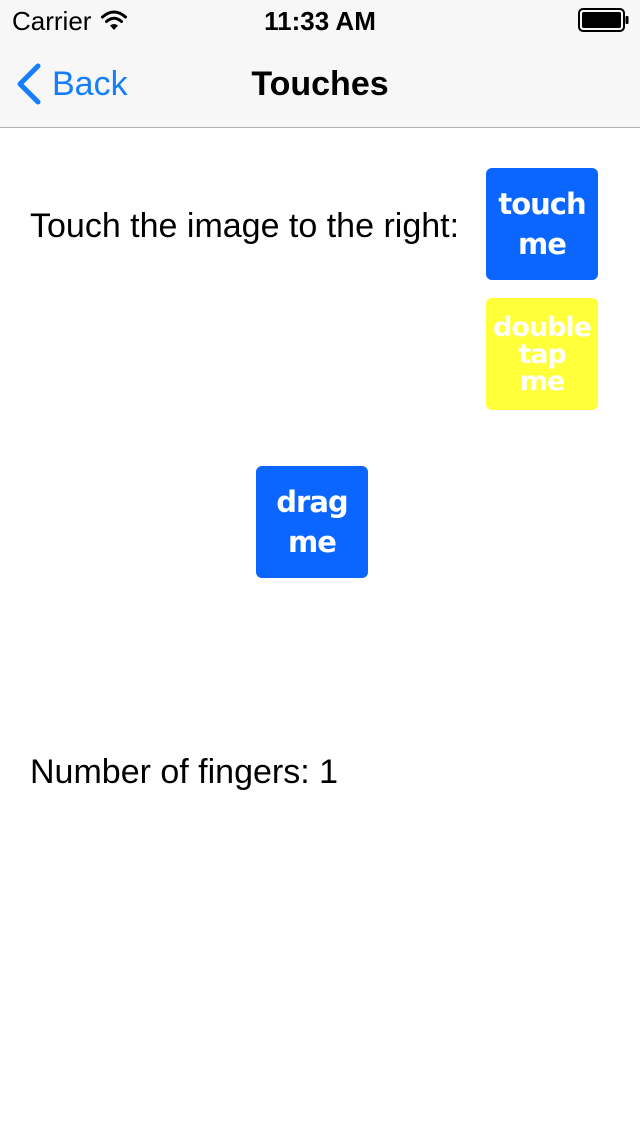 This screenshot has height=1136, width=640. What do you see at coordinates (320, 84) in the screenshot?
I see `page-title: Touches` at bounding box center [320, 84].